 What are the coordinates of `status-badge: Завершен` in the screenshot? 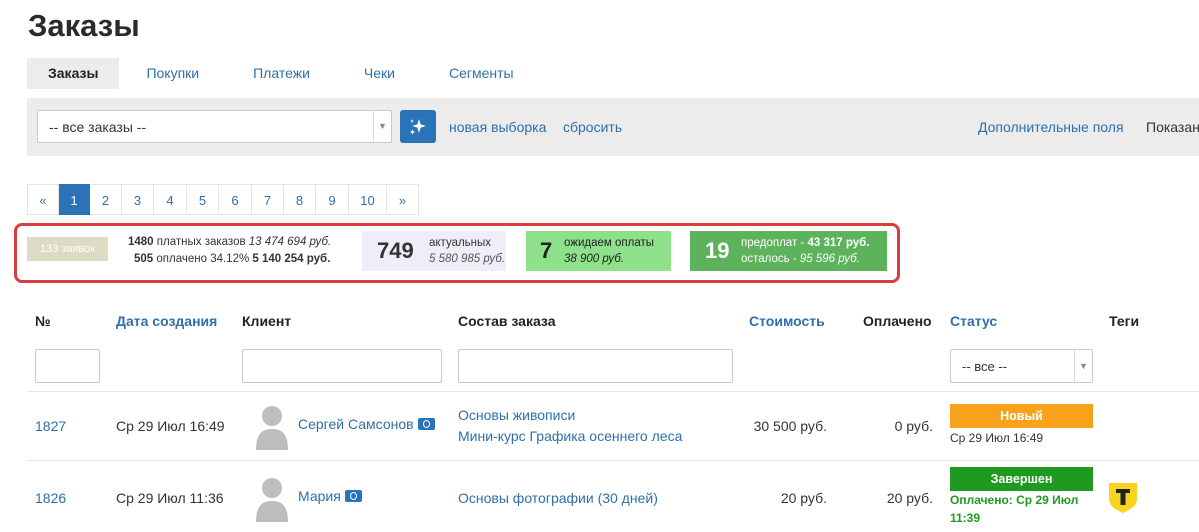 It's located at (1021, 479).